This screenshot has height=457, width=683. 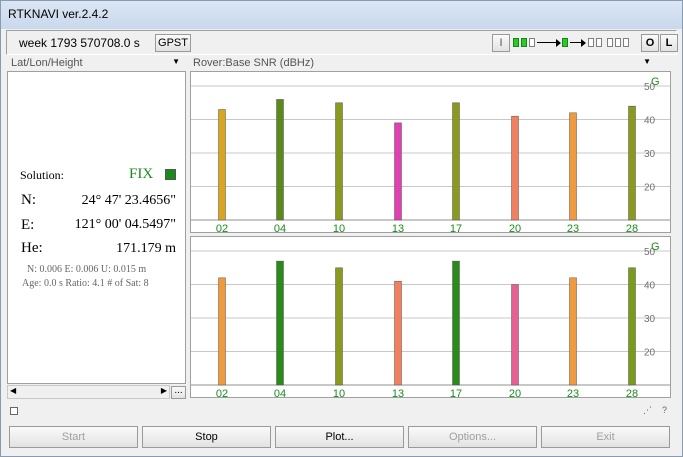 I want to click on solution-label: Solution:, so click(x=42, y=175).